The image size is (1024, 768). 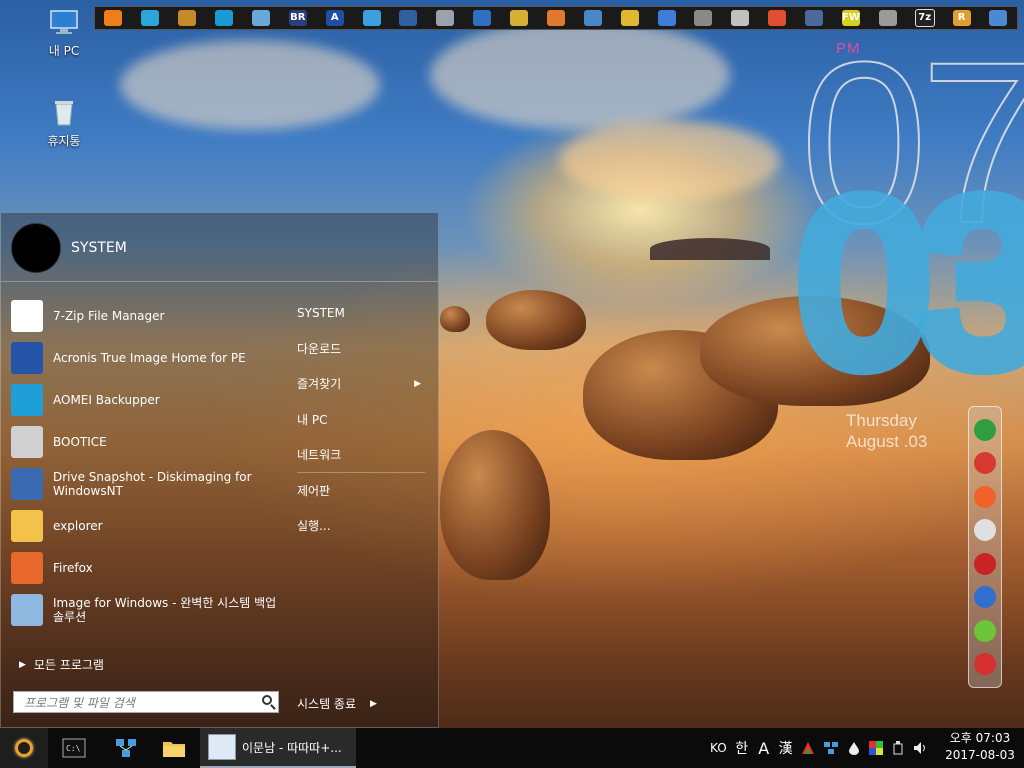 What do you see at coordinates (718, 748) in the screenshot?
I see `language-indicator: KO` at bounding box center [718, 748].